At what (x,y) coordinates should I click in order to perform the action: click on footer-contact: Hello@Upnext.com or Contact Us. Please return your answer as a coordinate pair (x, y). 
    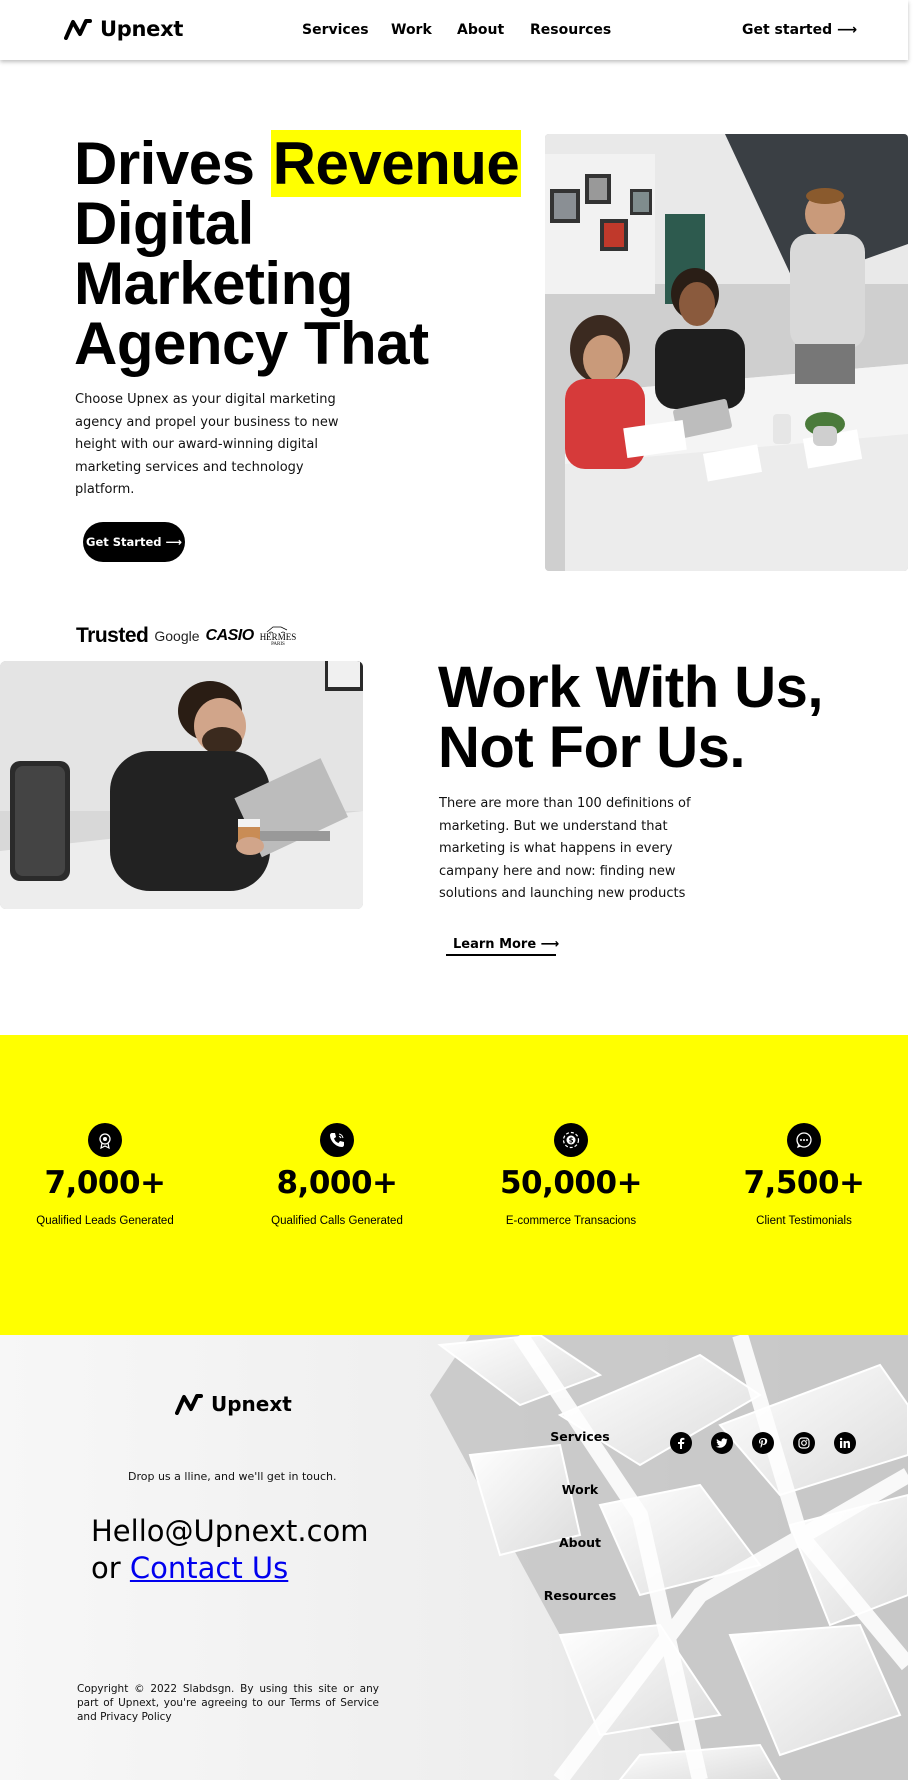
    Looking at the image, I should click on (256, 1550).